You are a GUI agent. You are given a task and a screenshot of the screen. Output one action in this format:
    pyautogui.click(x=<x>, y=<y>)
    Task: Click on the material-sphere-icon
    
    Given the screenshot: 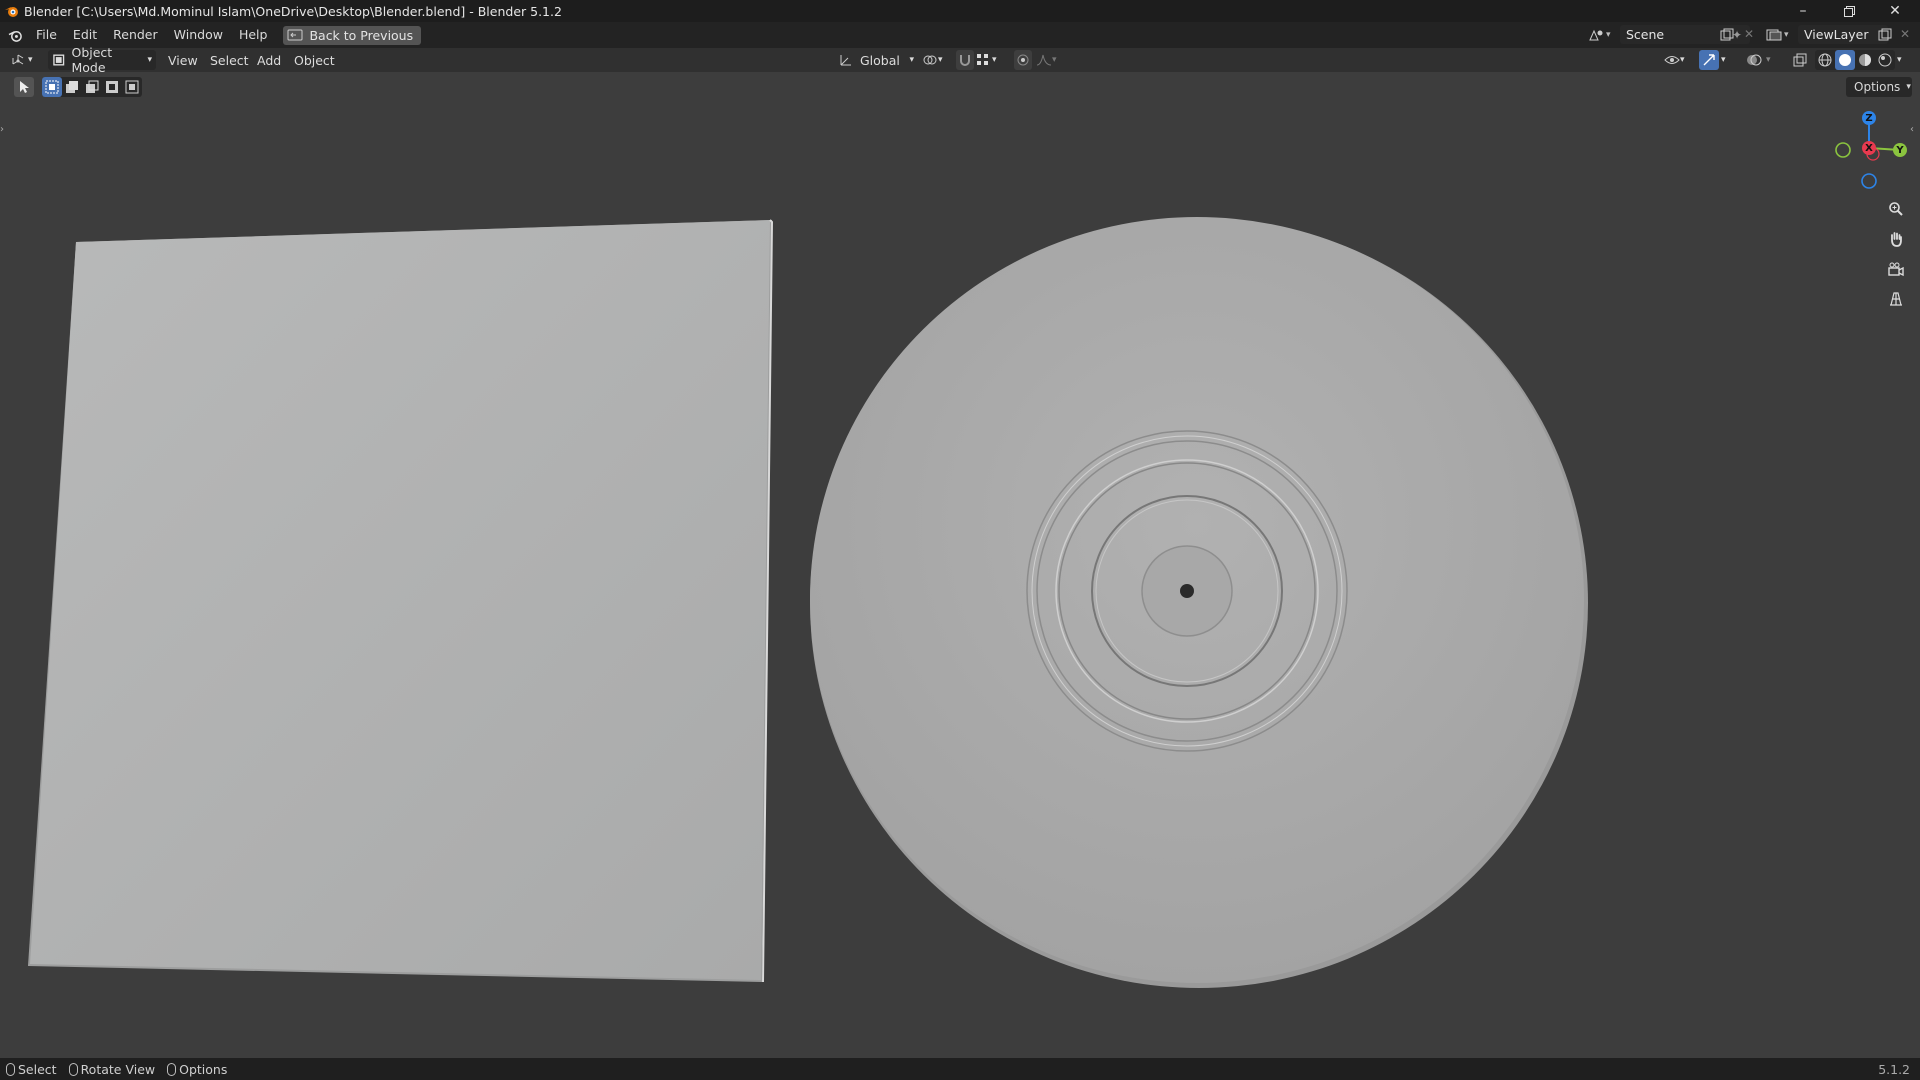 What is the action you would take?
    pyautogui.click(x=1865, y=60)
    